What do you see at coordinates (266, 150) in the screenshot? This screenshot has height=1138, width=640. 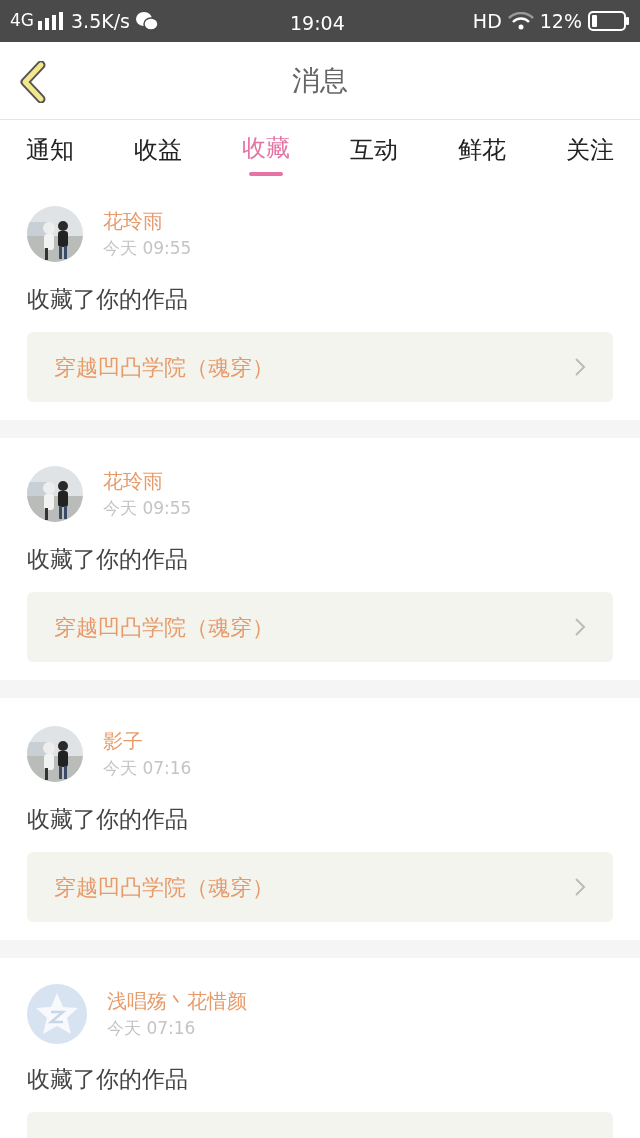 I see `tab: 收藏` at bounding box center [266, 150].